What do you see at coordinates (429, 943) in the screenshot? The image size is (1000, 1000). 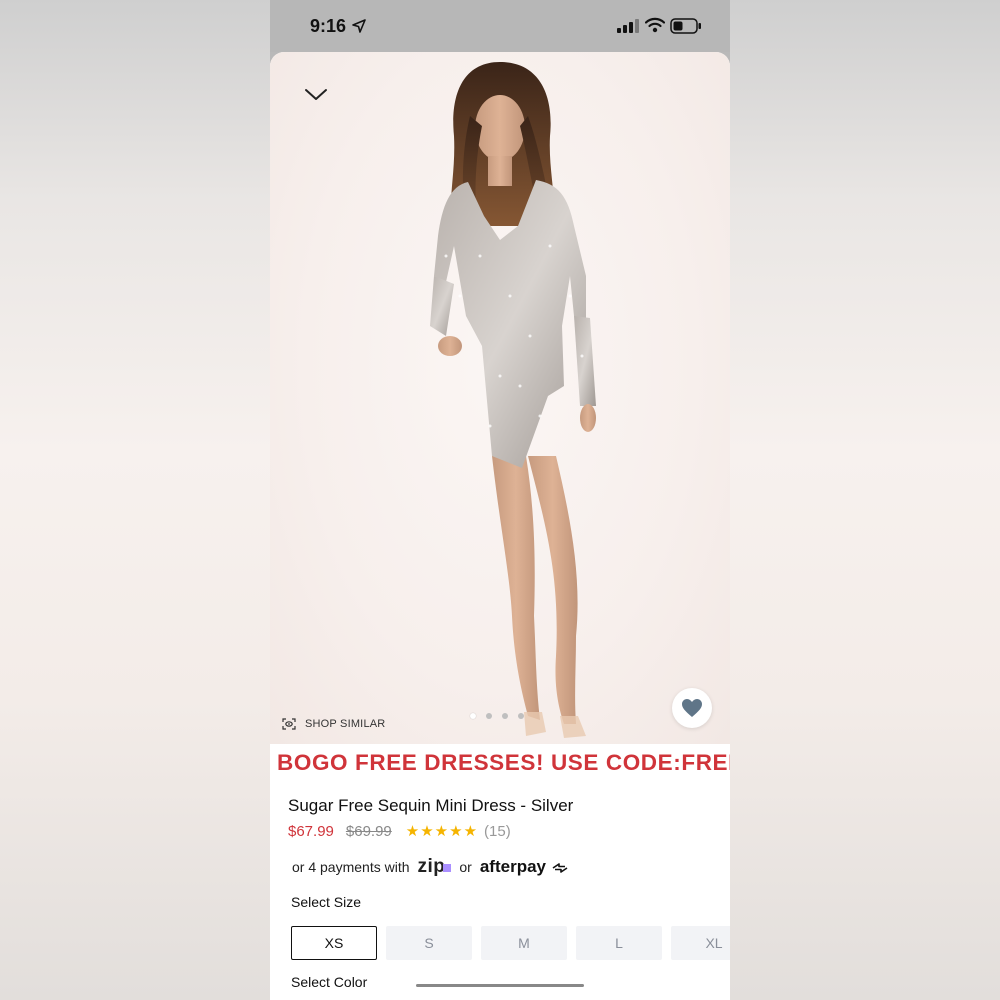 I see `size-option-s: S` at bounding box center [429, 943].